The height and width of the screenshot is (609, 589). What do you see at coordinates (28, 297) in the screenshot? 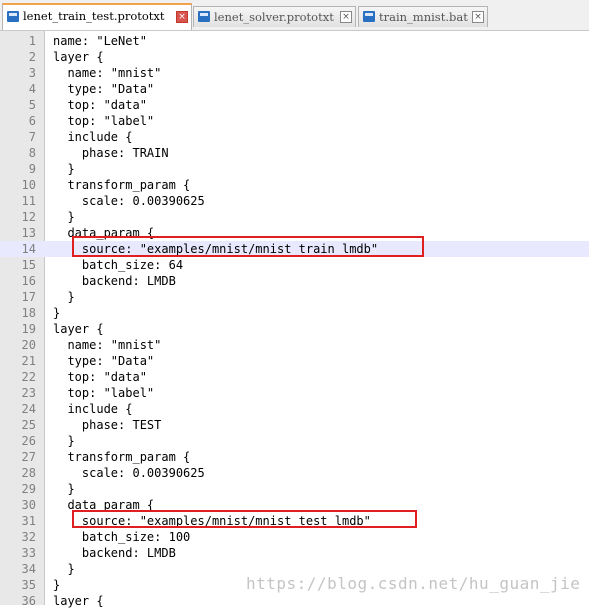
I see `line-number: 17` at bounding box center [28, 297].